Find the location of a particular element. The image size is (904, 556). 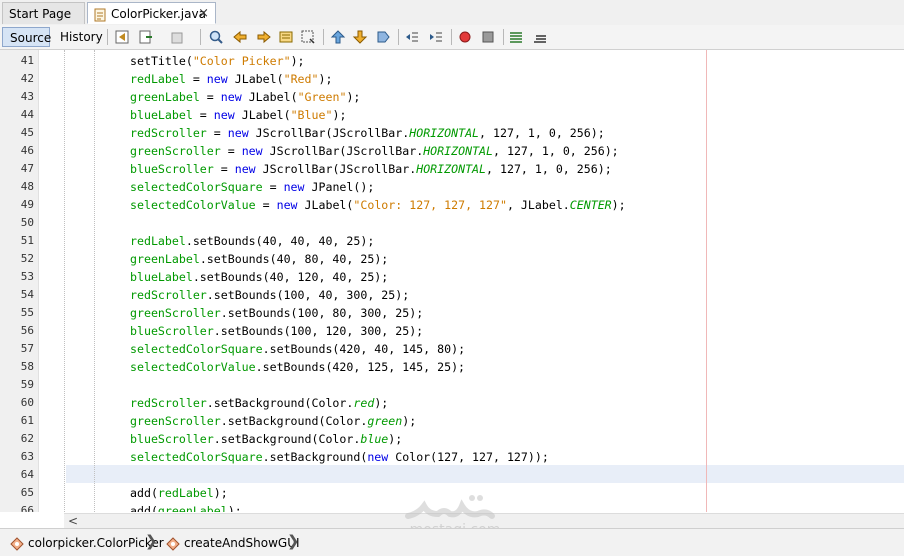

line-number: 47 is located at coordinates (27, 168).